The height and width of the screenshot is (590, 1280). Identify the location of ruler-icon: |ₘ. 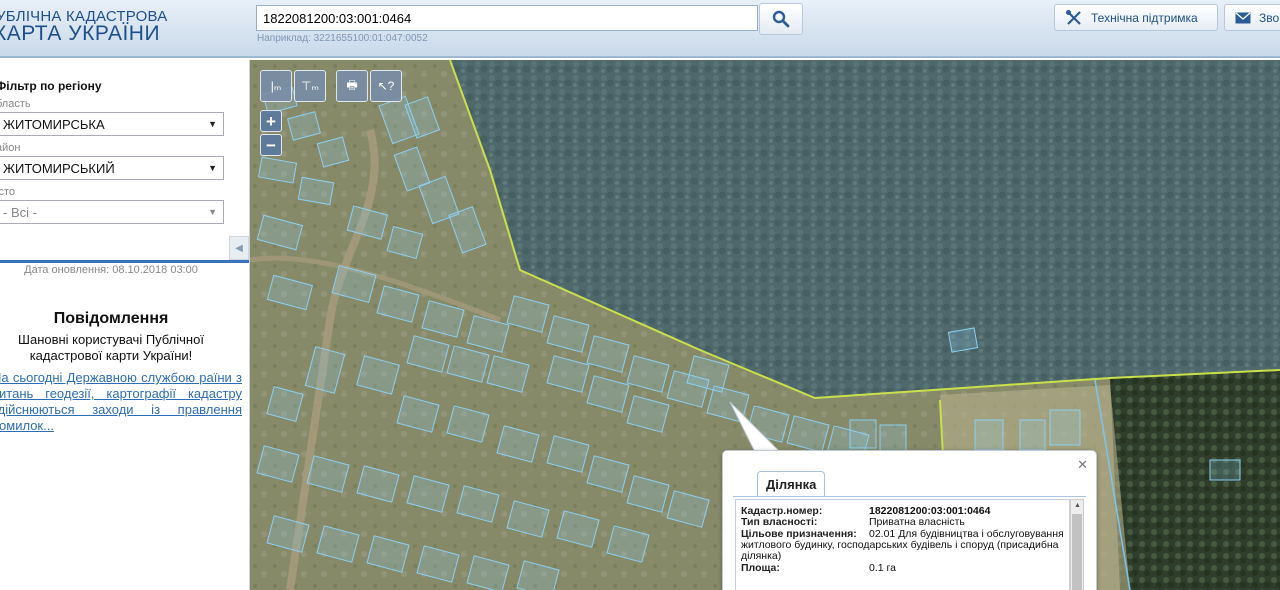
(276, 86).